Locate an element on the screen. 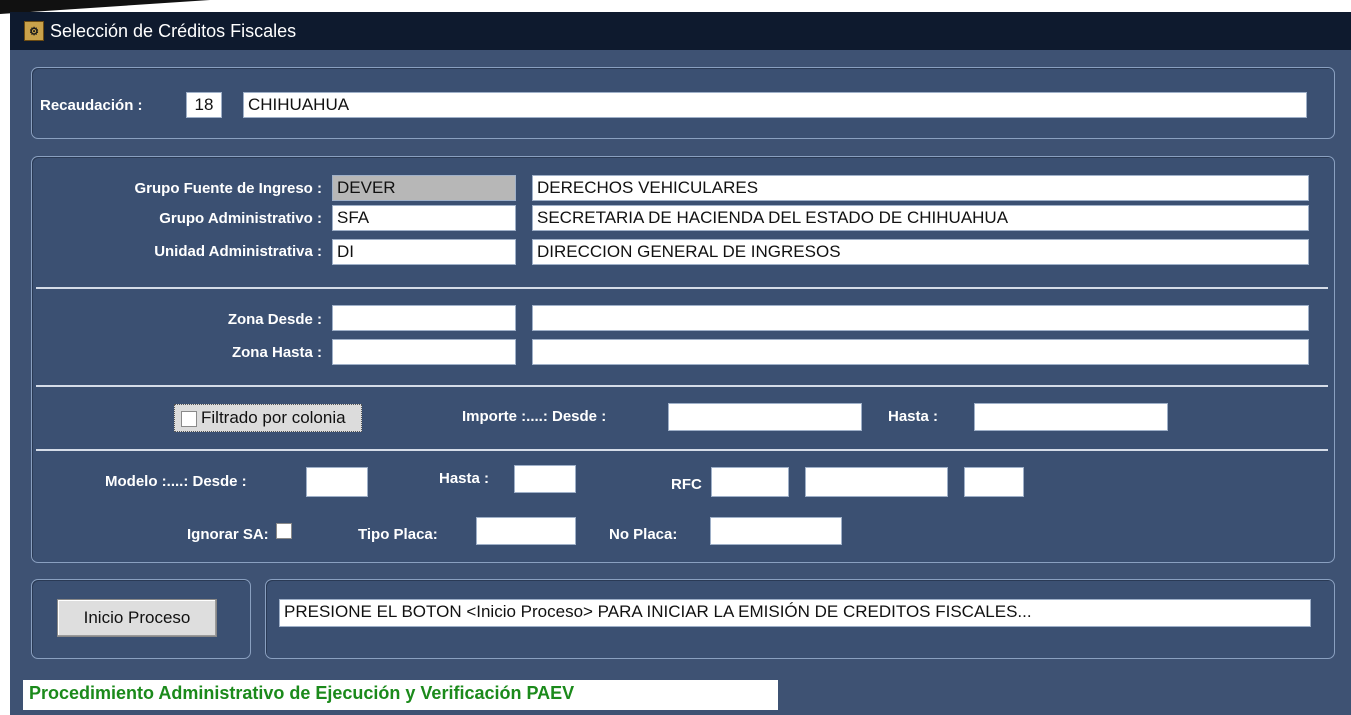  unidad-admin-desc-field: DIRECCION GENERAL DE INGRESOS is located at coordinates (920, 252).